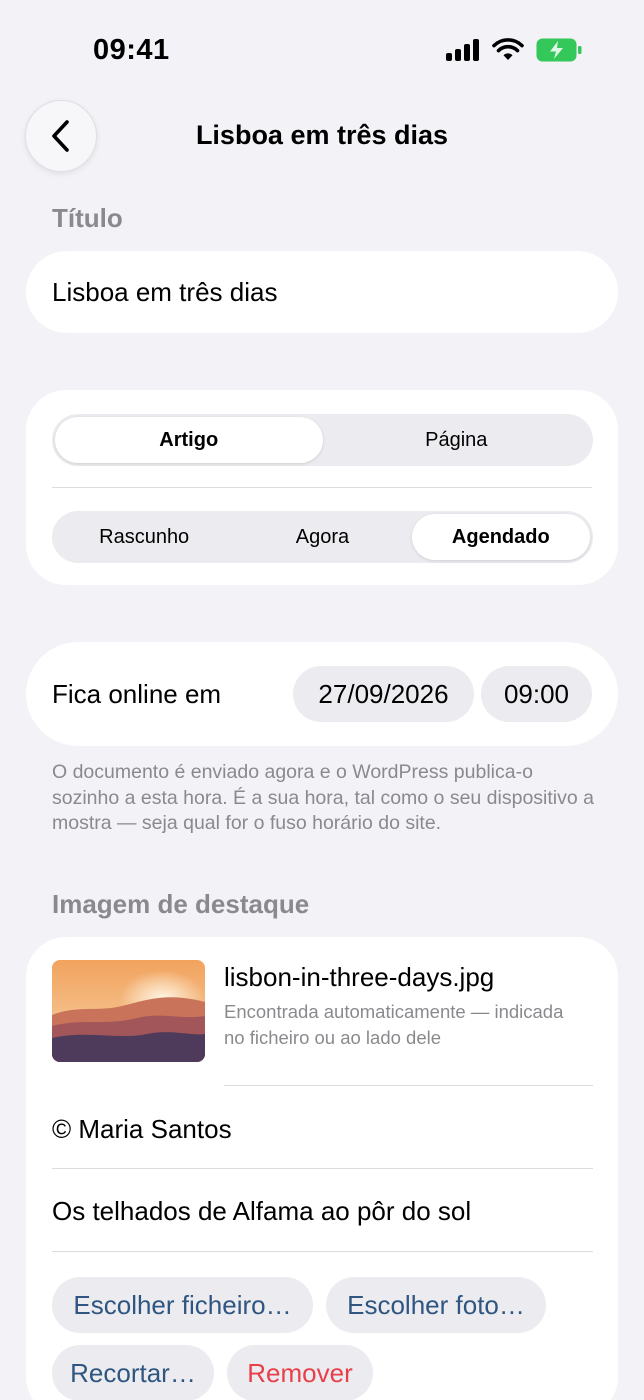 This screenshot has height=1400, width=644. What do you see at coordinates (383, 694) in the screenshot?
I see `date-picker: 27/09/2026` at bounding box center [383, 694].